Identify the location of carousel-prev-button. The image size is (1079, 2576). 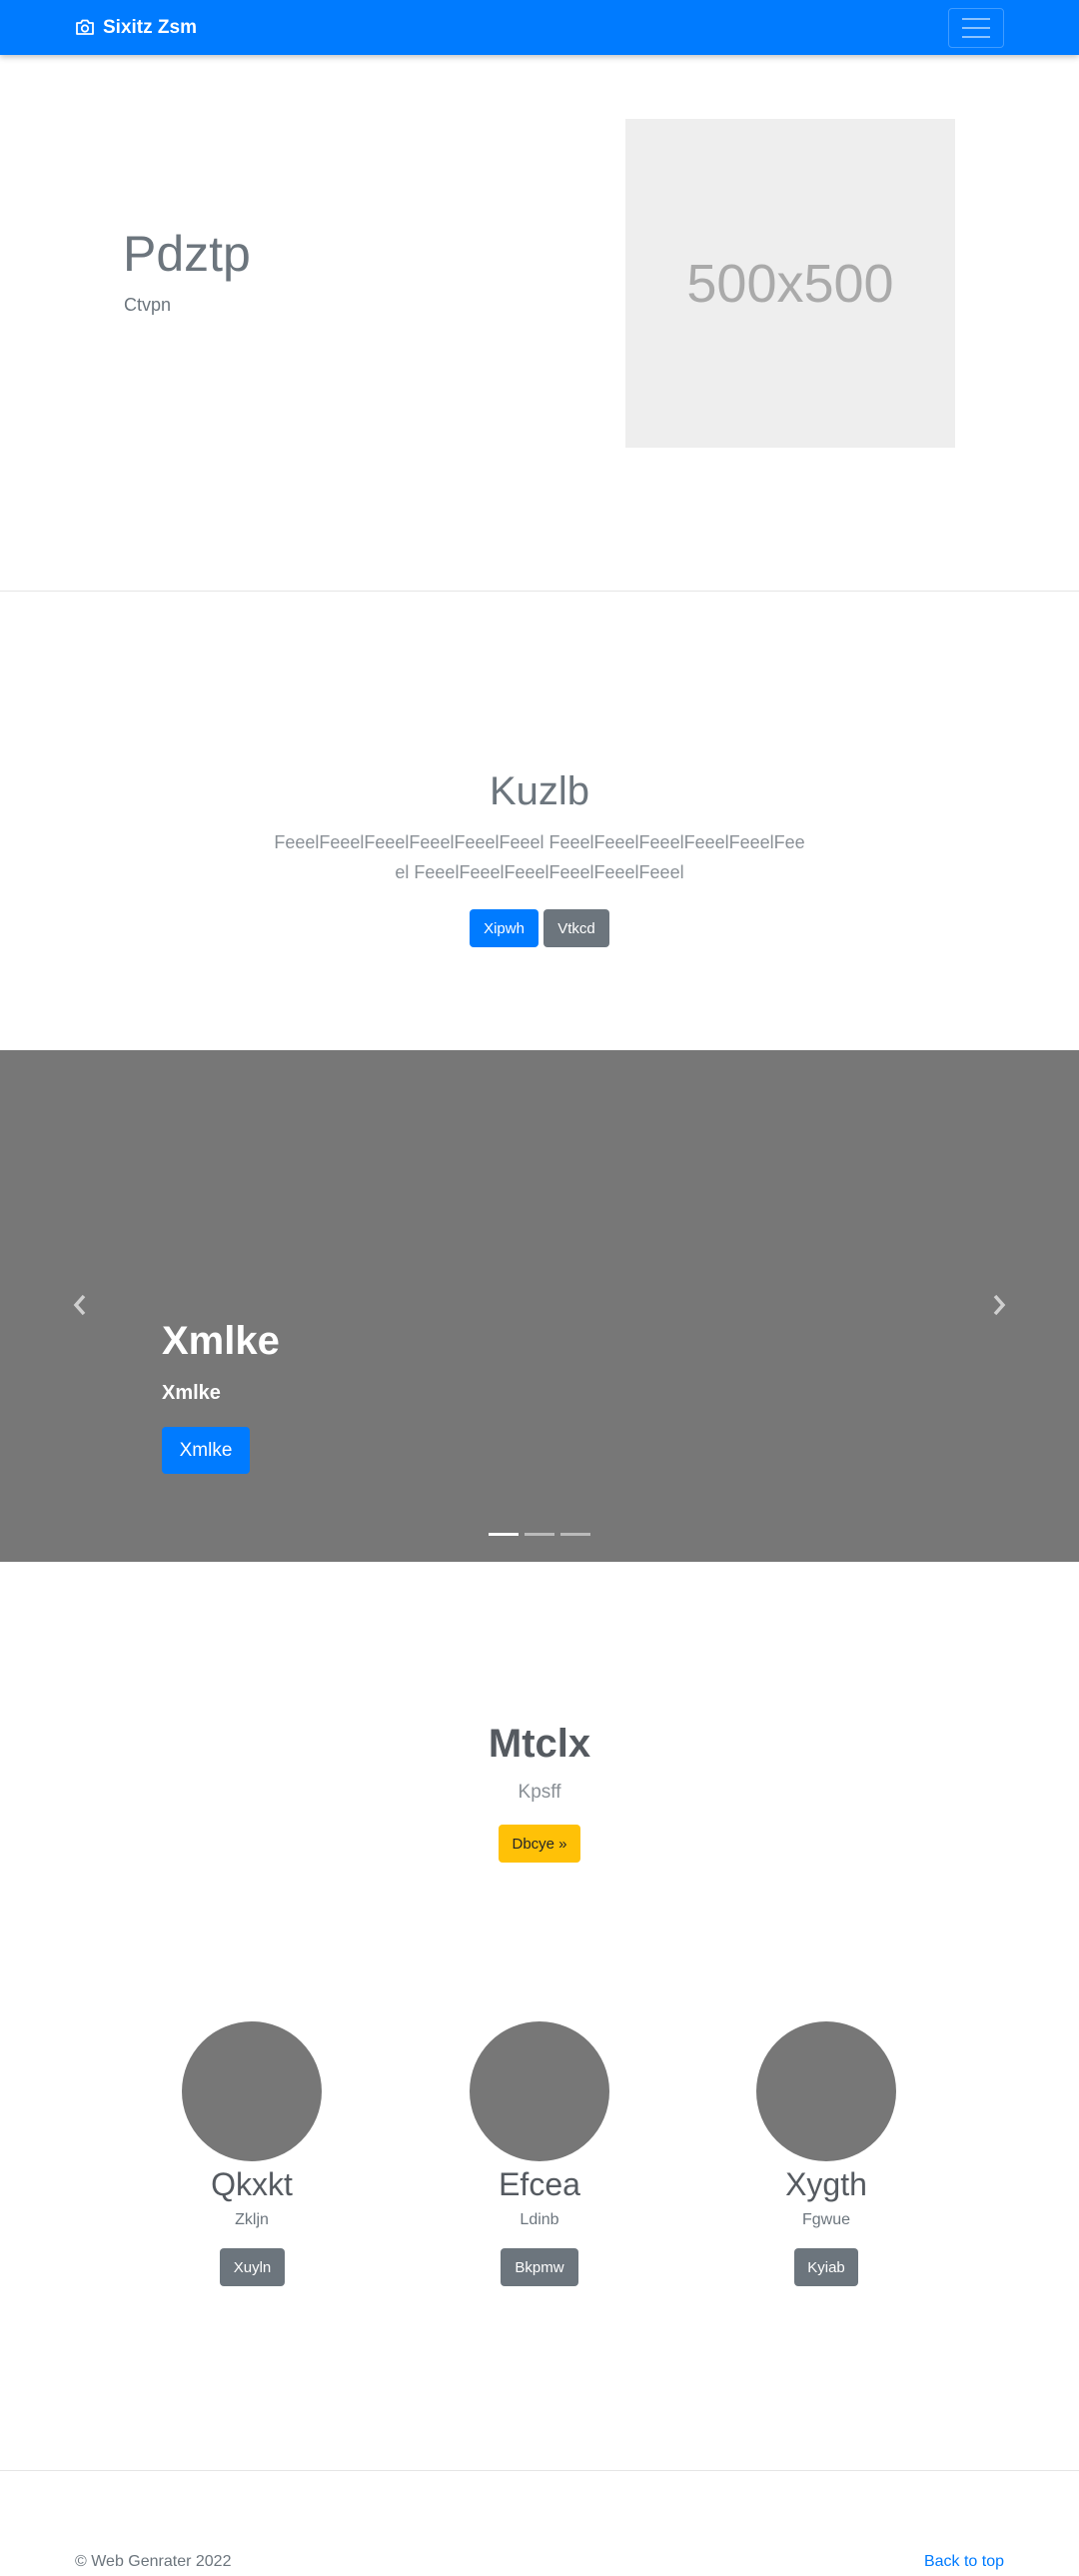
(80, 1305).